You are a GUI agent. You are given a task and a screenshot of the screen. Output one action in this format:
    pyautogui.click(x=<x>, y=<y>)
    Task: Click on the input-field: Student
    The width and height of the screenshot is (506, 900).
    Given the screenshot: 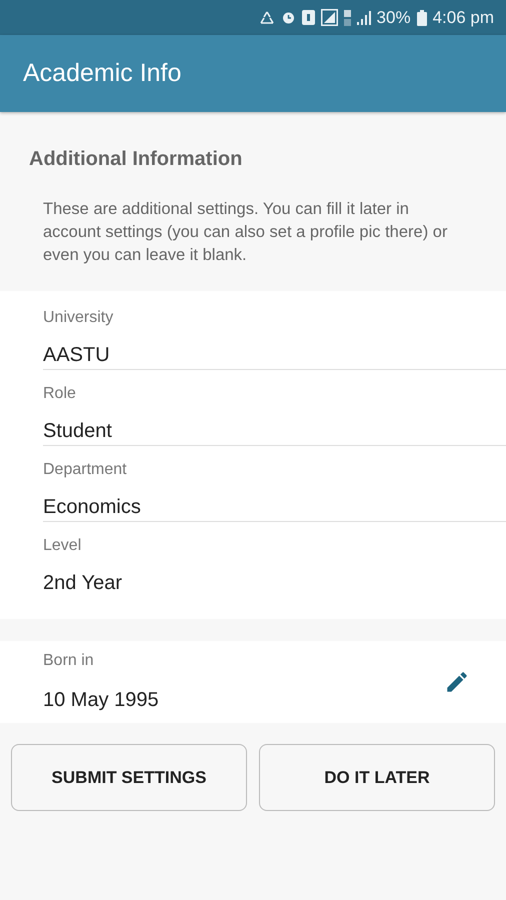 What is the action you would take?
    pyautogui.click(x=274, y=432)
    